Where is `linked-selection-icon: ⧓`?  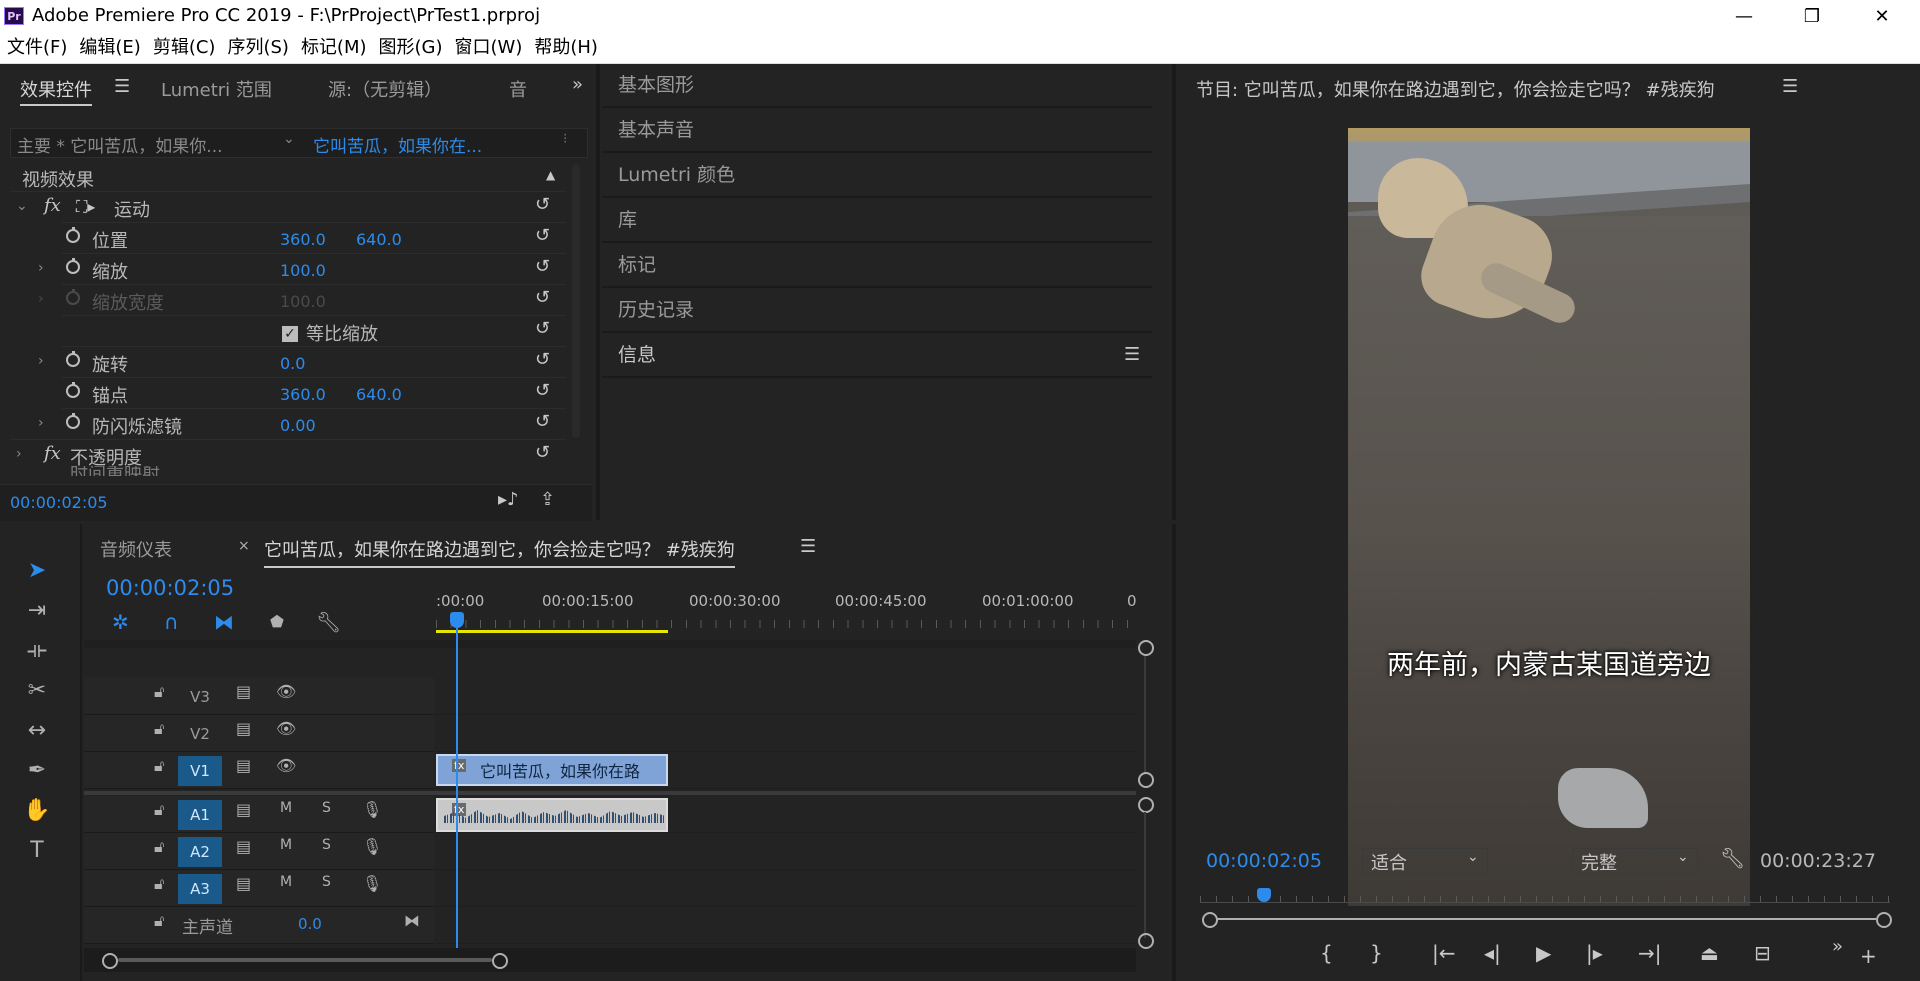 linked-selection-icon: ⧓ is located at coordinates (224, 622).